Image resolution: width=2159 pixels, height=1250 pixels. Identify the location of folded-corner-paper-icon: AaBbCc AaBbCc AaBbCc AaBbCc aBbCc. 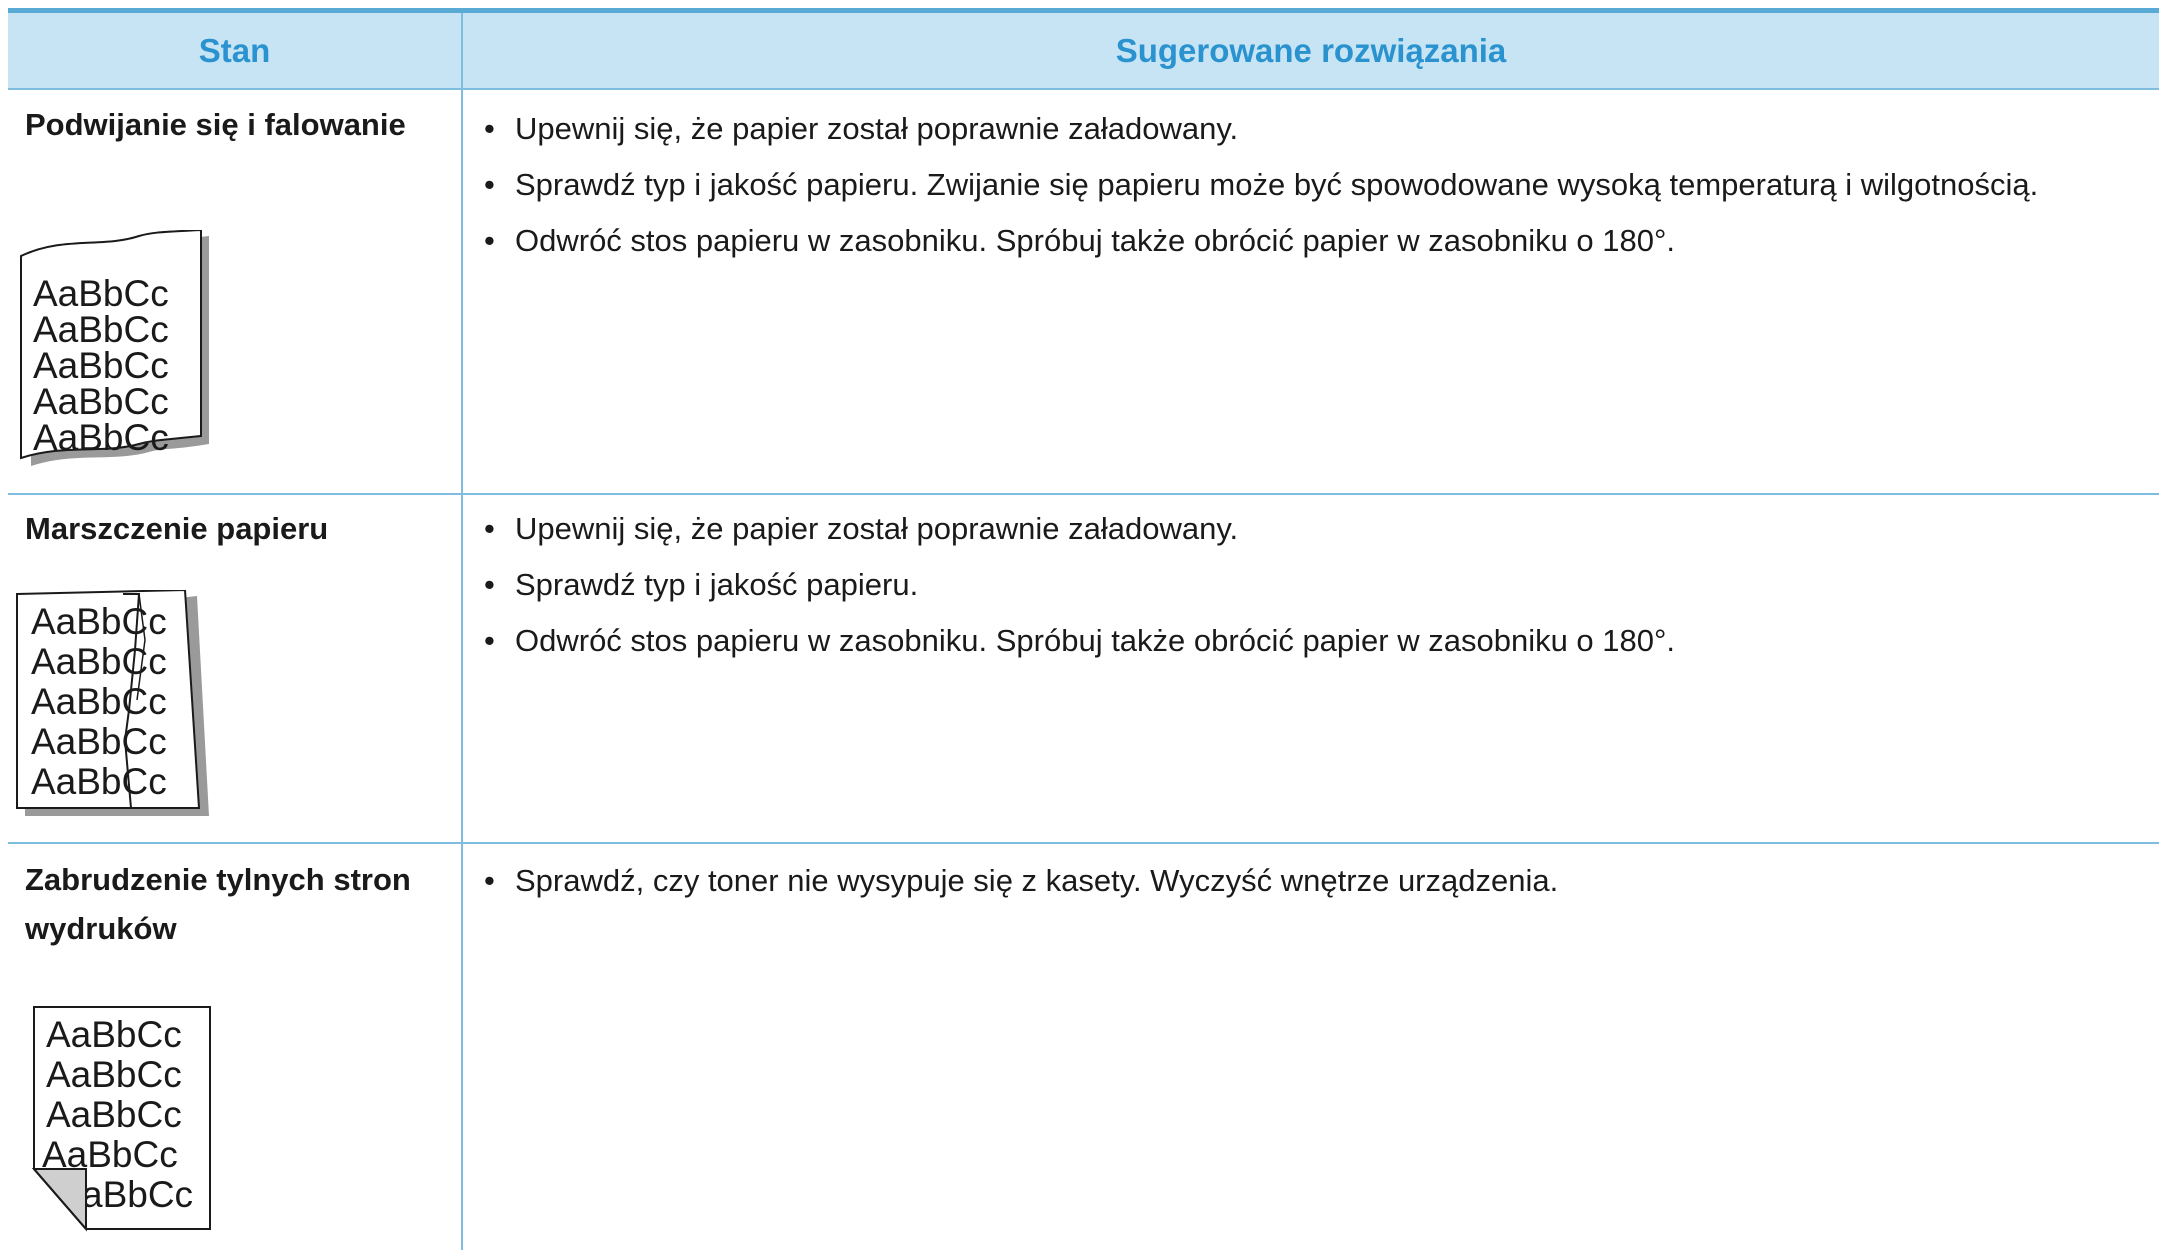
(124, 1118).